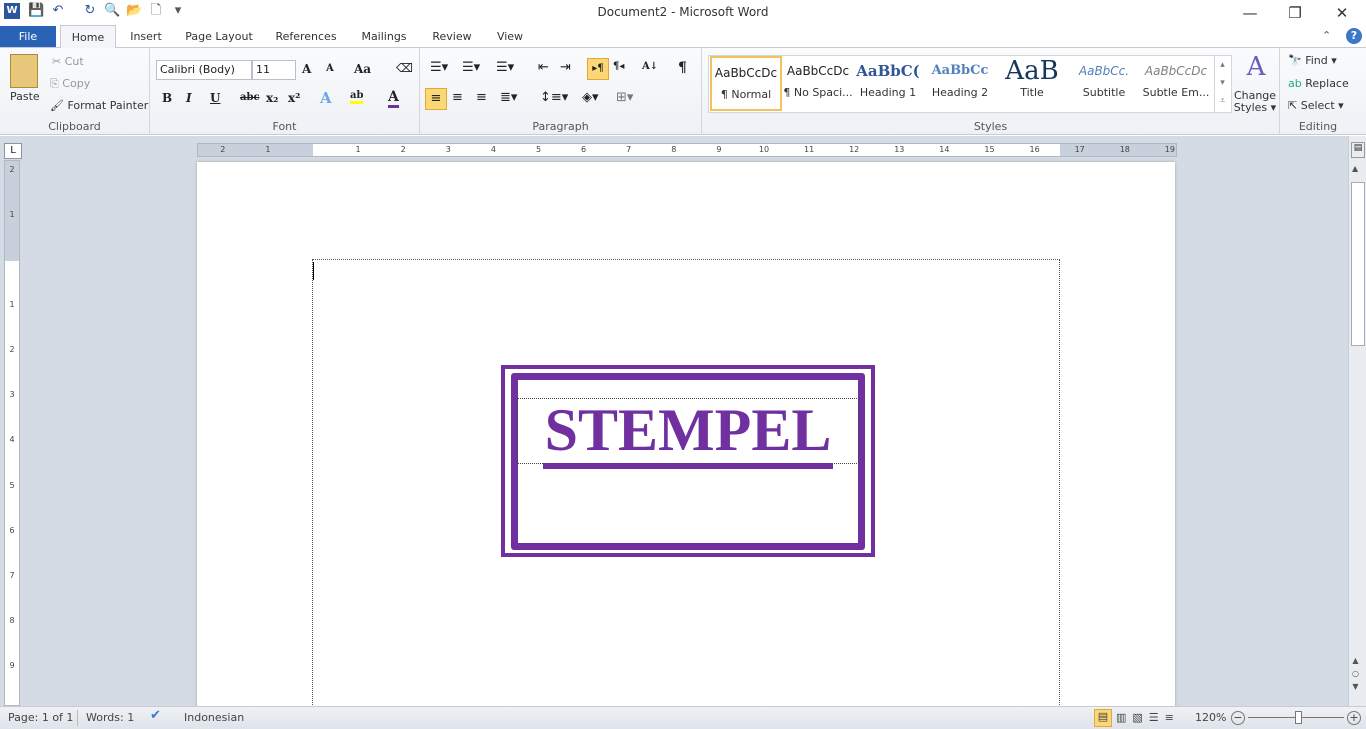  What do you see at coordinates (28, 36) in the screenshot?
I see `tab-file: File` at bounding box center [28, 36].